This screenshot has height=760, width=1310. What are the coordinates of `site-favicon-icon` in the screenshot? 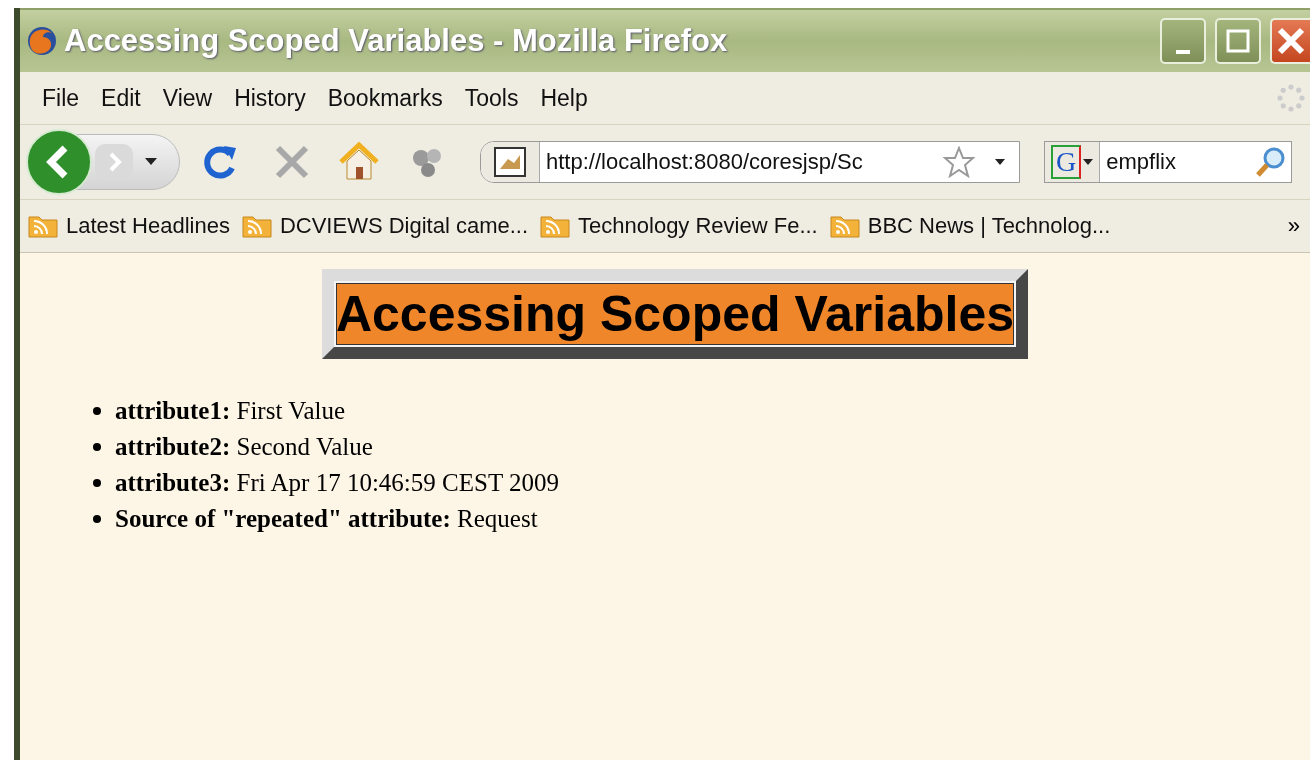 It's located at (510, 162).